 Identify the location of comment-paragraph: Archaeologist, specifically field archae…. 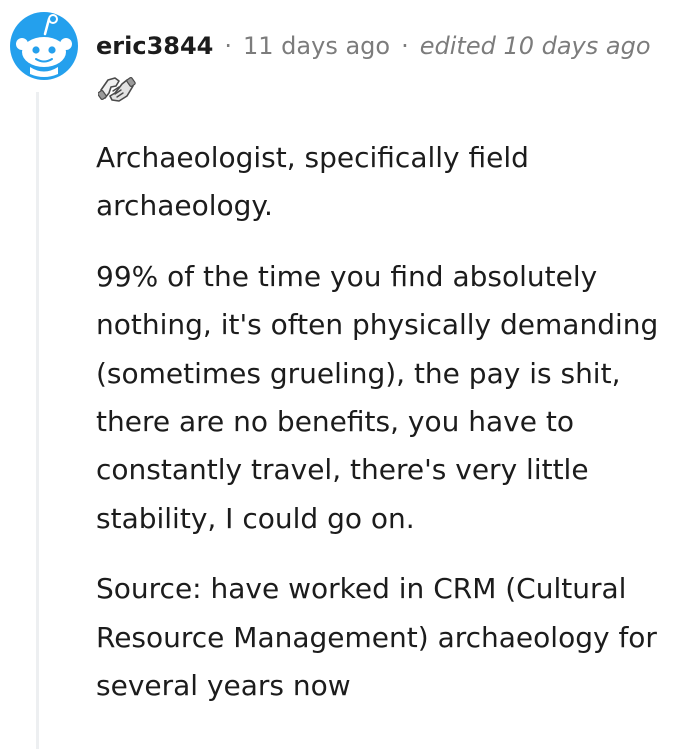
(312, 182).